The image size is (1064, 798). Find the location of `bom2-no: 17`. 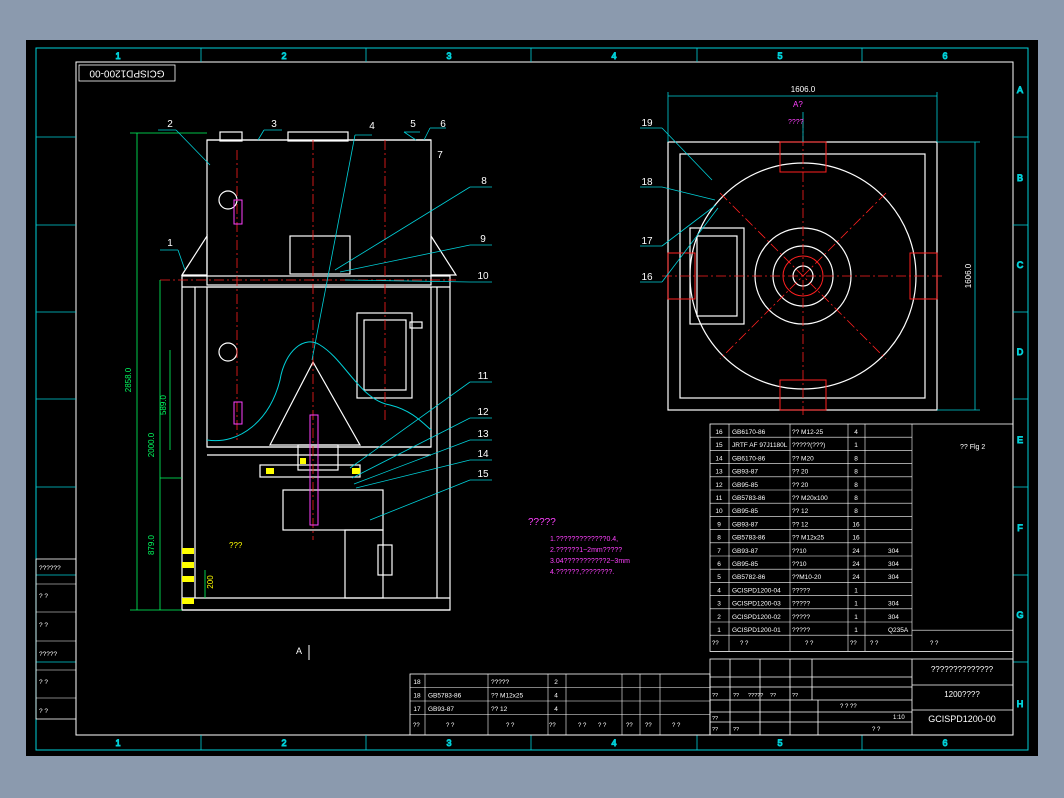

bom2-no: 17 is located at coordinates (417, 709).